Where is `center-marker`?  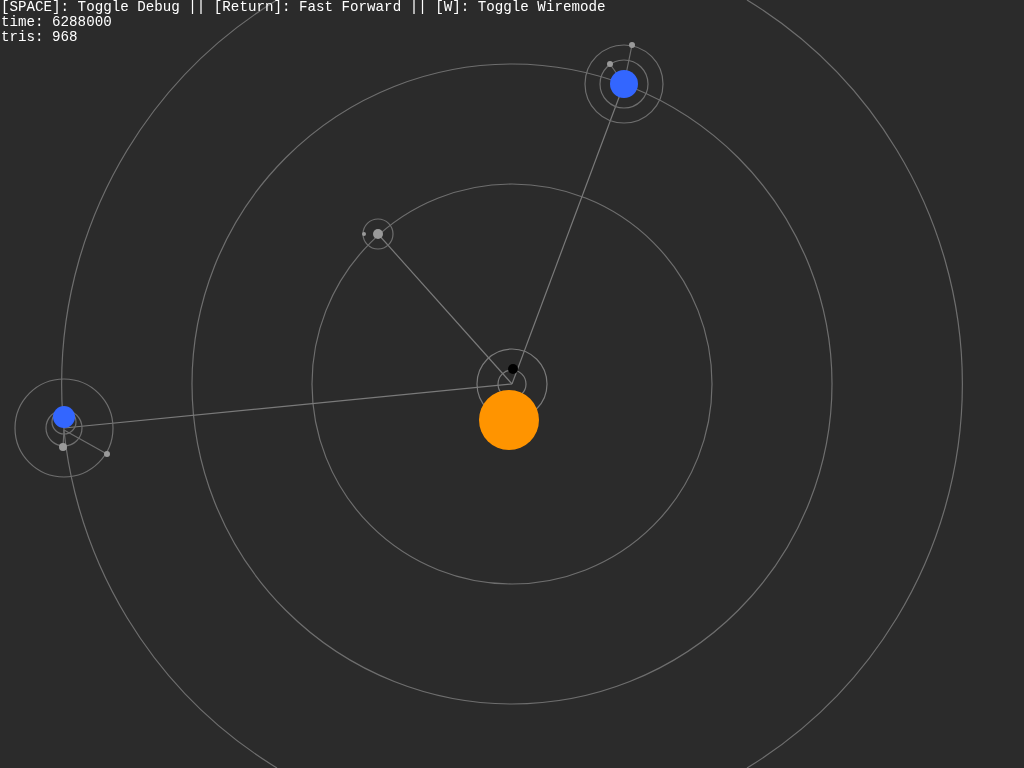 center-marker is located at coordinates (513, 369).